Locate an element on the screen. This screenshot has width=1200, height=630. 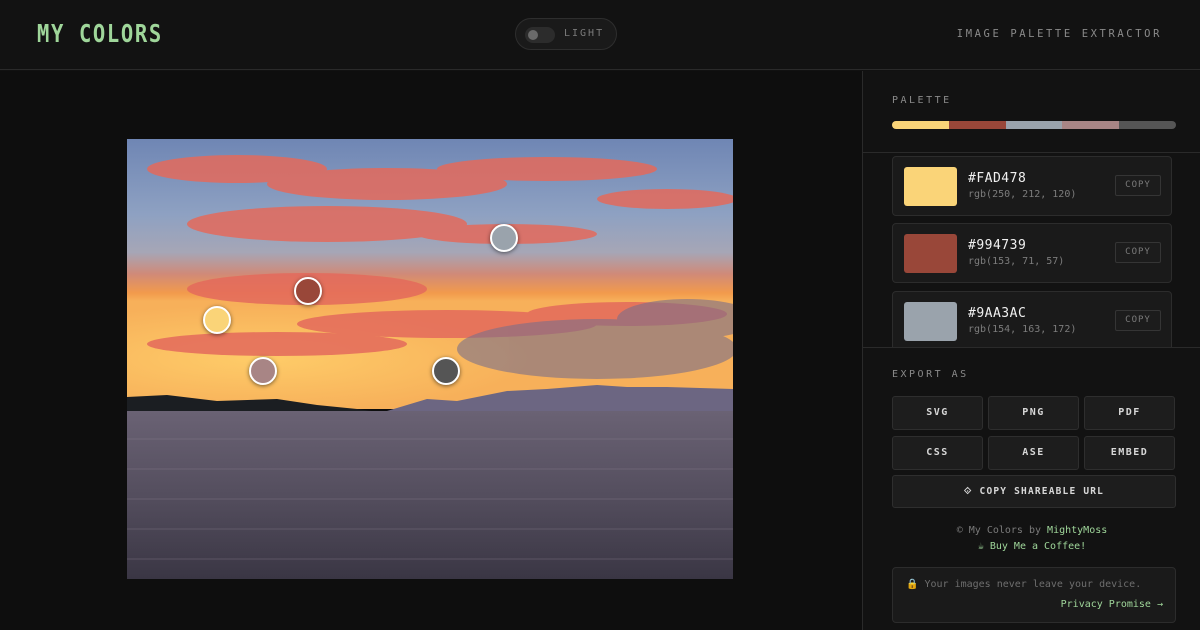
toggle-knob is located at coordinates (533, 35).